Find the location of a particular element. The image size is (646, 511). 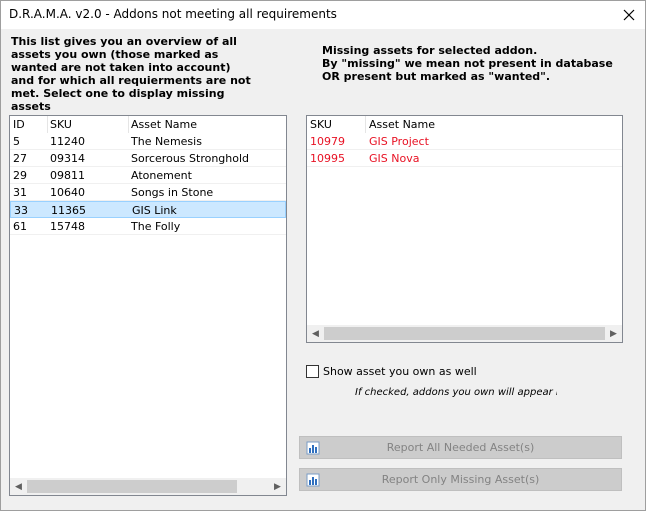

table-row: 10979 GIS Project is located at coordinates (464, 141).